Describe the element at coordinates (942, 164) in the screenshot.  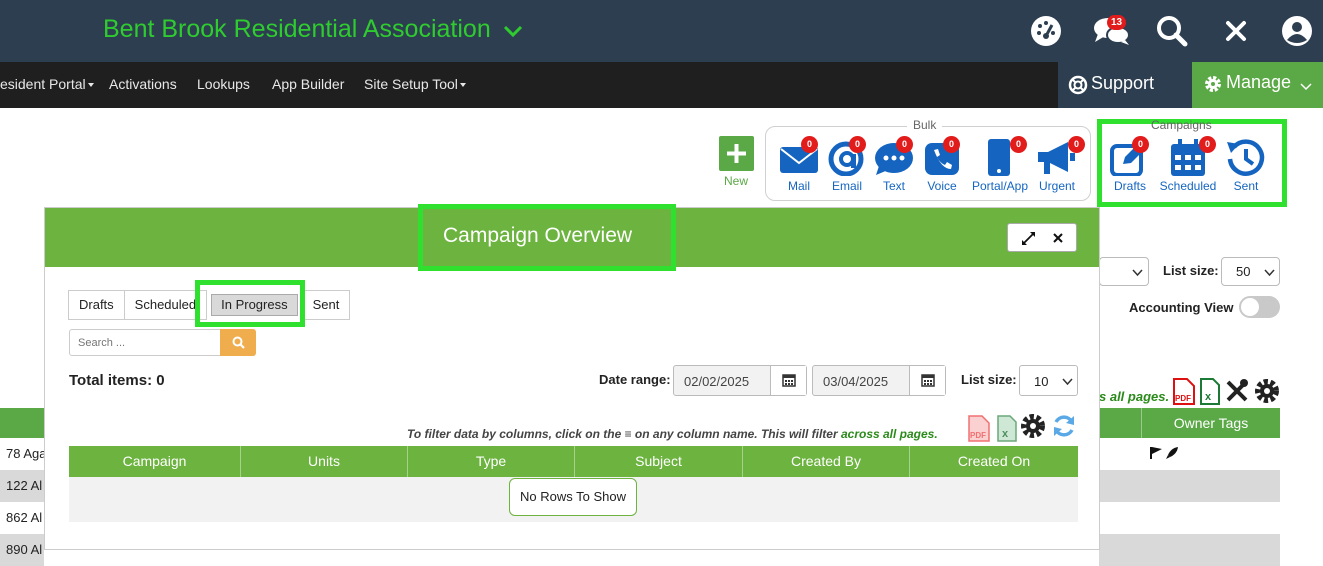
I see `bulk-voice-button: 0 Voice` at that location.